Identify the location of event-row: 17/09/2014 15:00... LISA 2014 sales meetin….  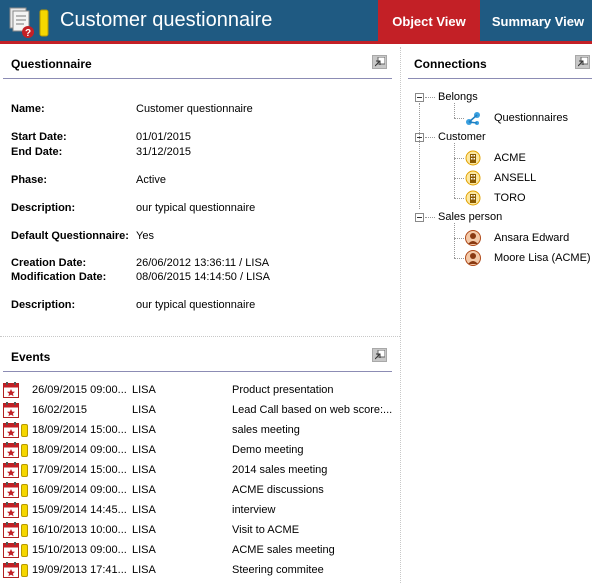
(200, 470).